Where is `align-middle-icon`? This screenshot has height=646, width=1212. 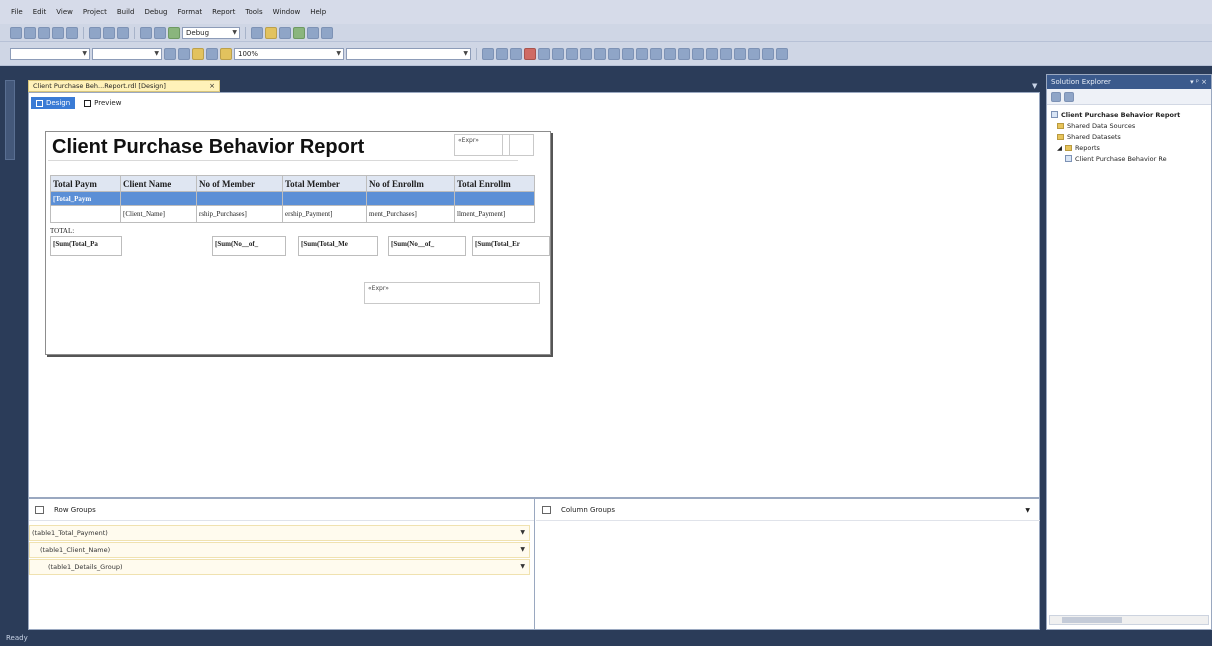
align-middle-icon is located at coordinates (600, 53).